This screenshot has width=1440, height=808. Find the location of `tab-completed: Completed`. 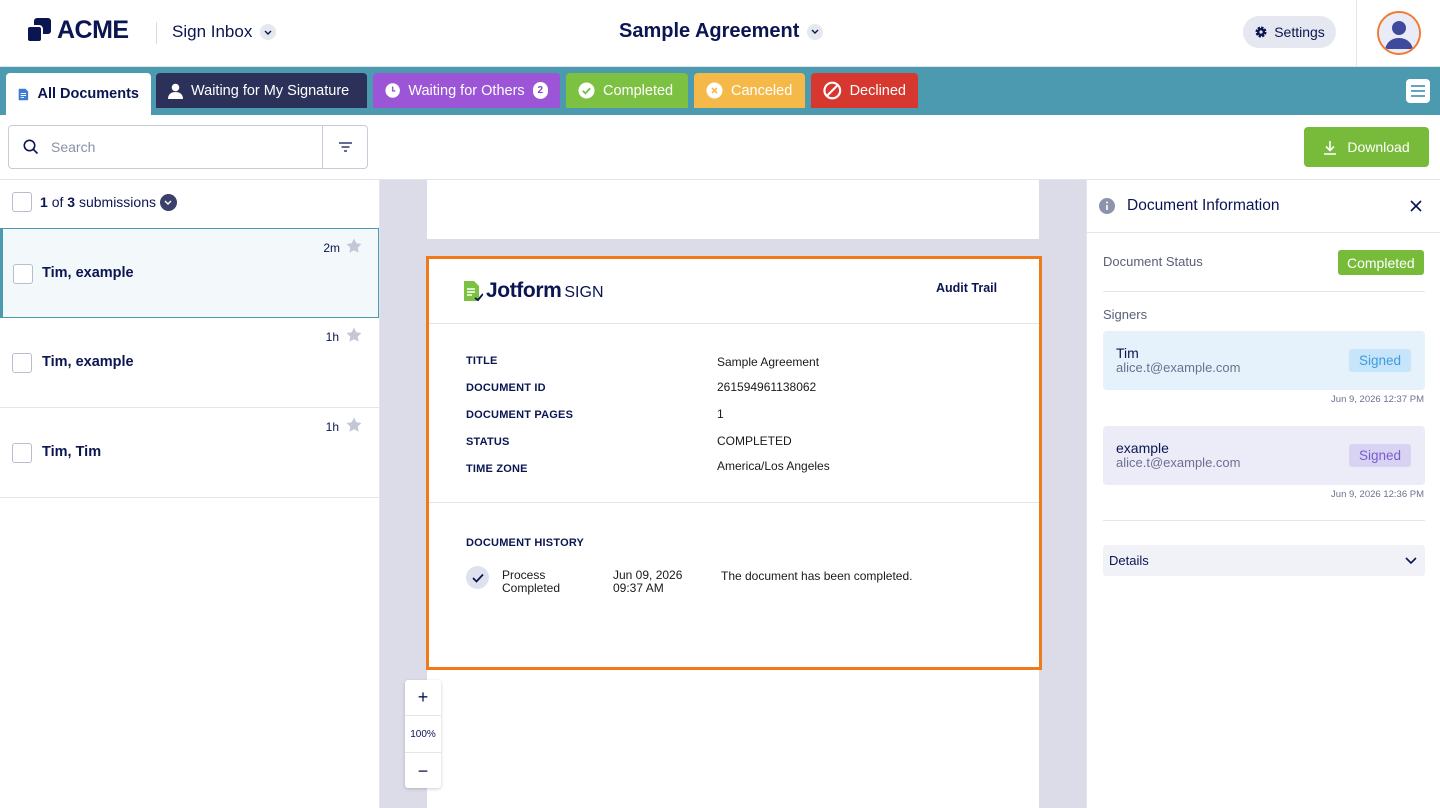

tab-completed: Completed is located at coordinates (627, 90).